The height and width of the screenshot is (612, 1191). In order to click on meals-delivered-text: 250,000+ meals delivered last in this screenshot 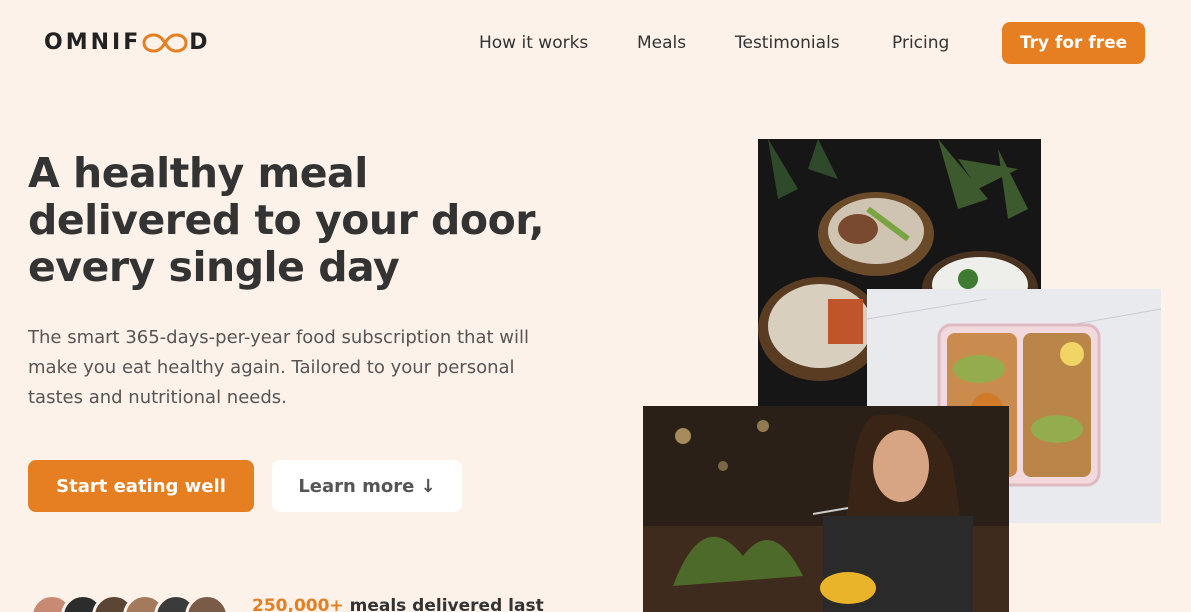, I will do `click(398, 604)`.